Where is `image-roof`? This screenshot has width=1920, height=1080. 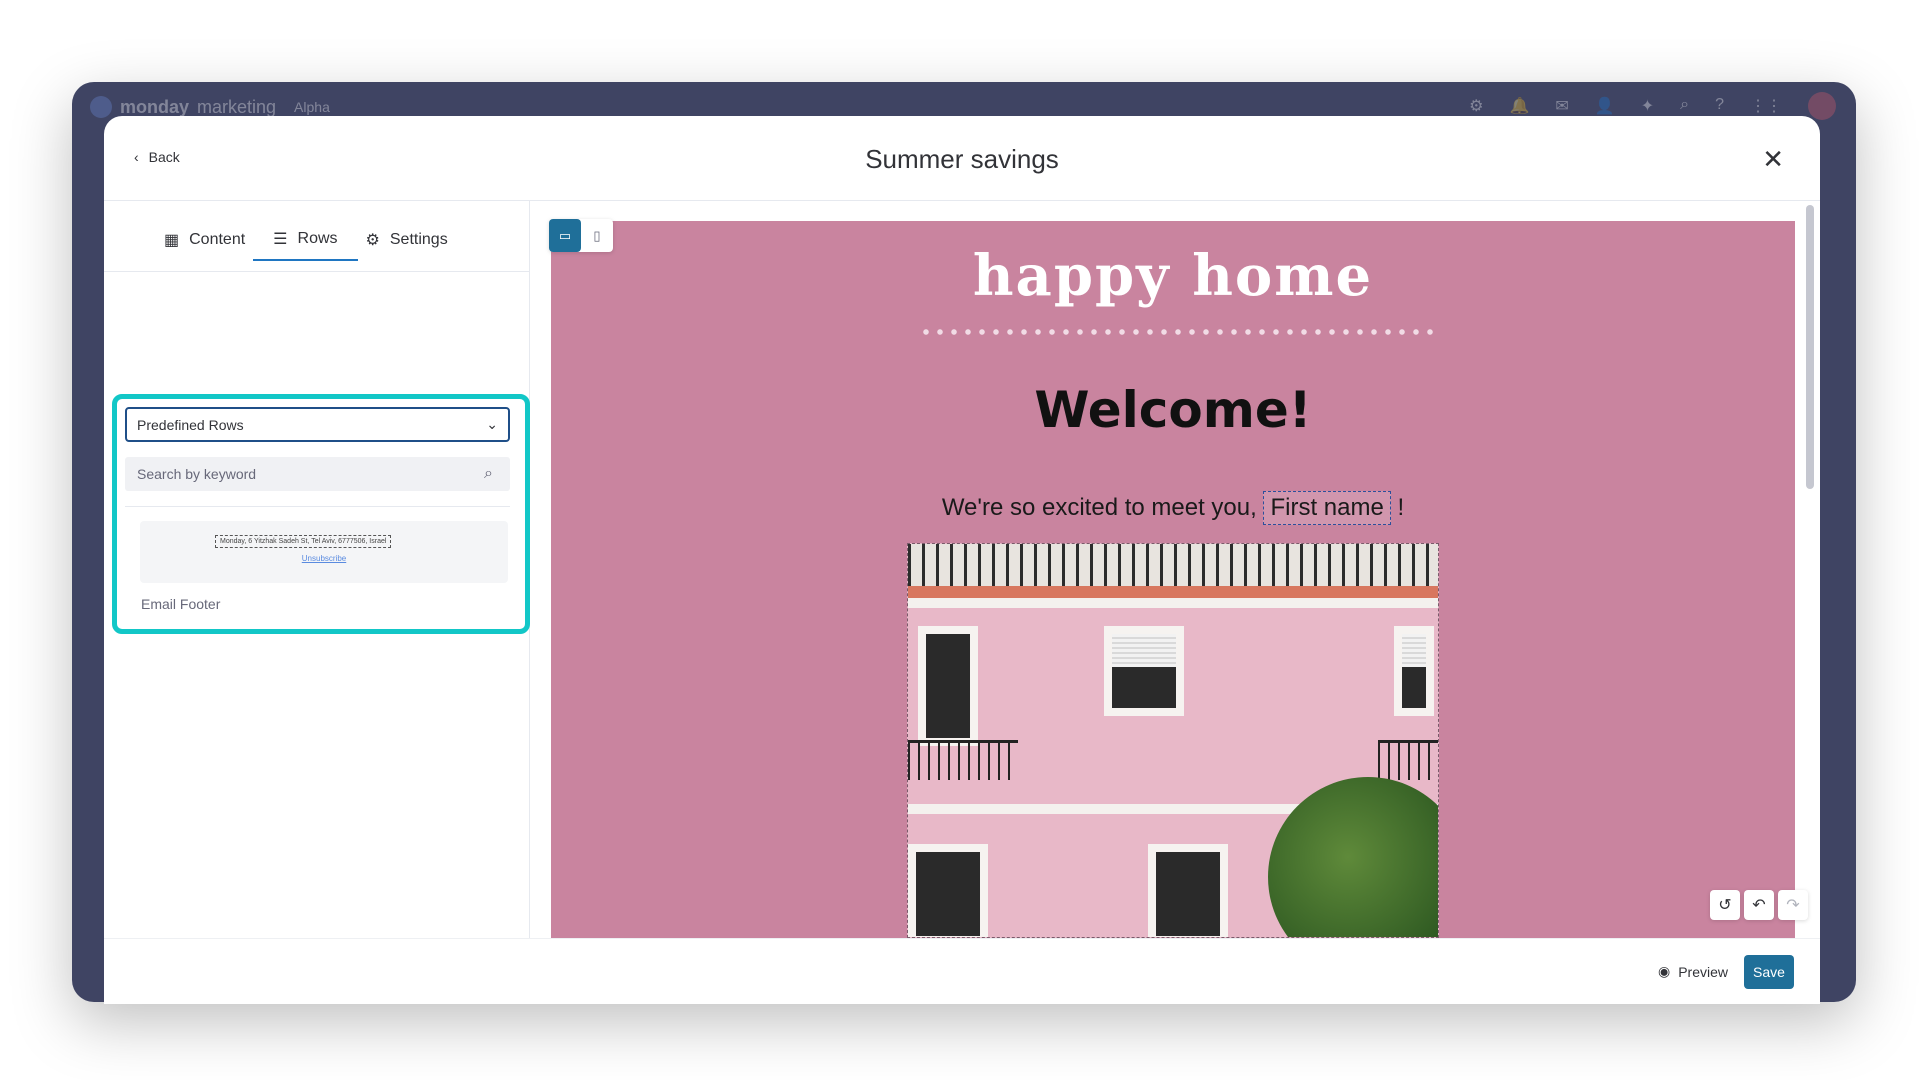
image-roof is located at coordinates (1173, 592).